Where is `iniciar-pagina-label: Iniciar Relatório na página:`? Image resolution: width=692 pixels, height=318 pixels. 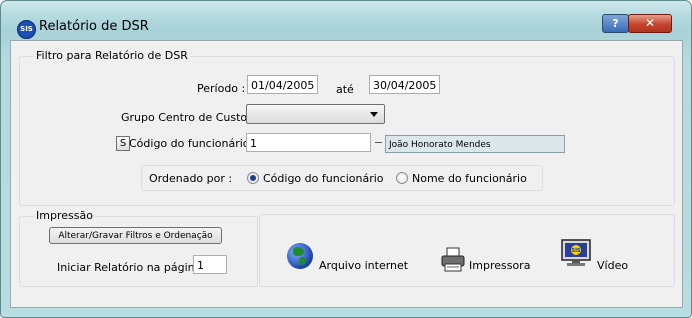
iniciar-pagina-label: Iniciar Relatório na página: is located at coordinates (131, 267).